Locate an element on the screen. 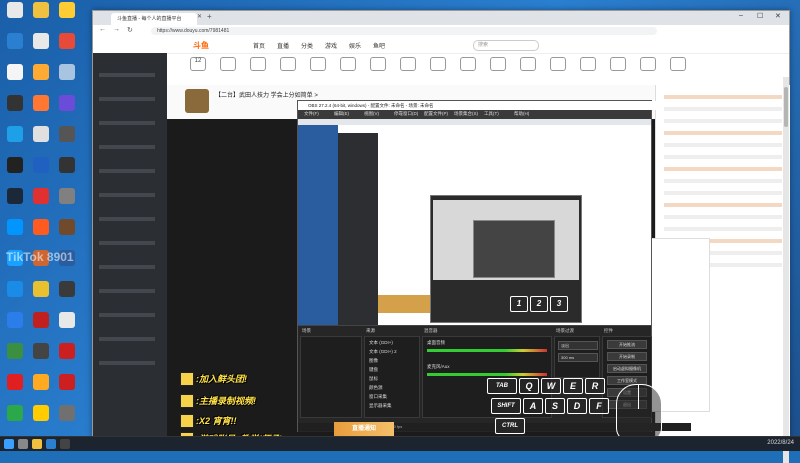  close-window-icon: ✕ is located at coordinates (778, 16).